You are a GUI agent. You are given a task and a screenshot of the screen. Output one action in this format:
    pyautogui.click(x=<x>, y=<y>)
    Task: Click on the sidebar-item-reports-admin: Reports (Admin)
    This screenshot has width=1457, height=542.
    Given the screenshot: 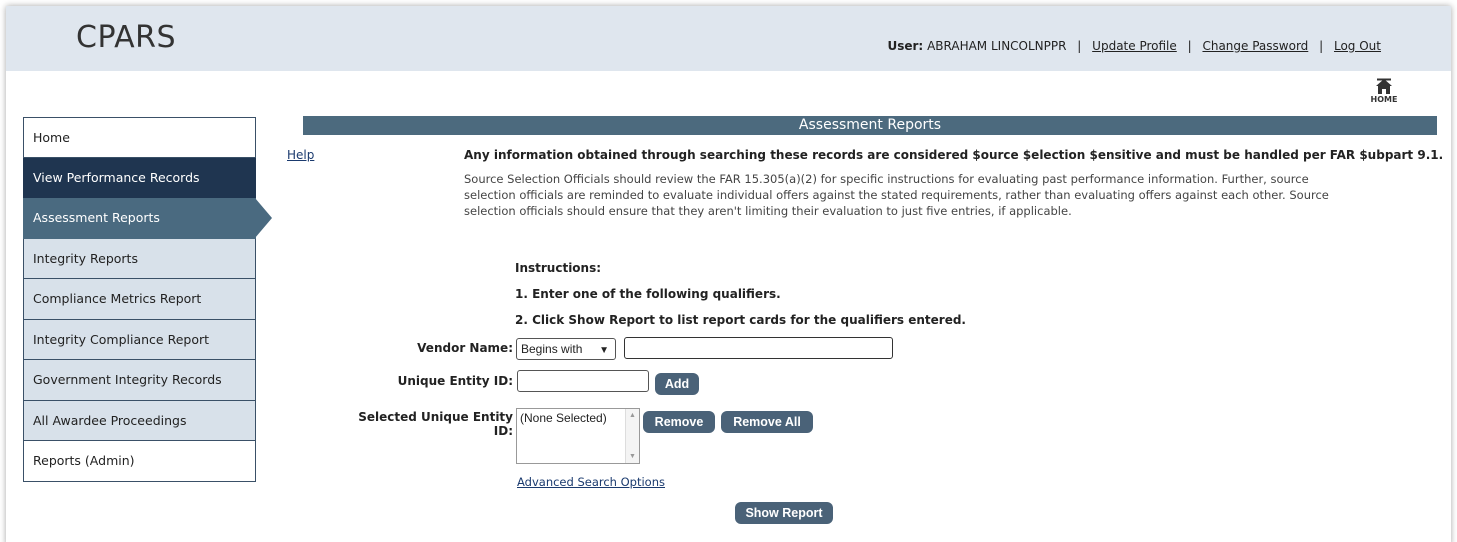 What is the action you would take?
    pyautogui.click(x=139, y=461)
    